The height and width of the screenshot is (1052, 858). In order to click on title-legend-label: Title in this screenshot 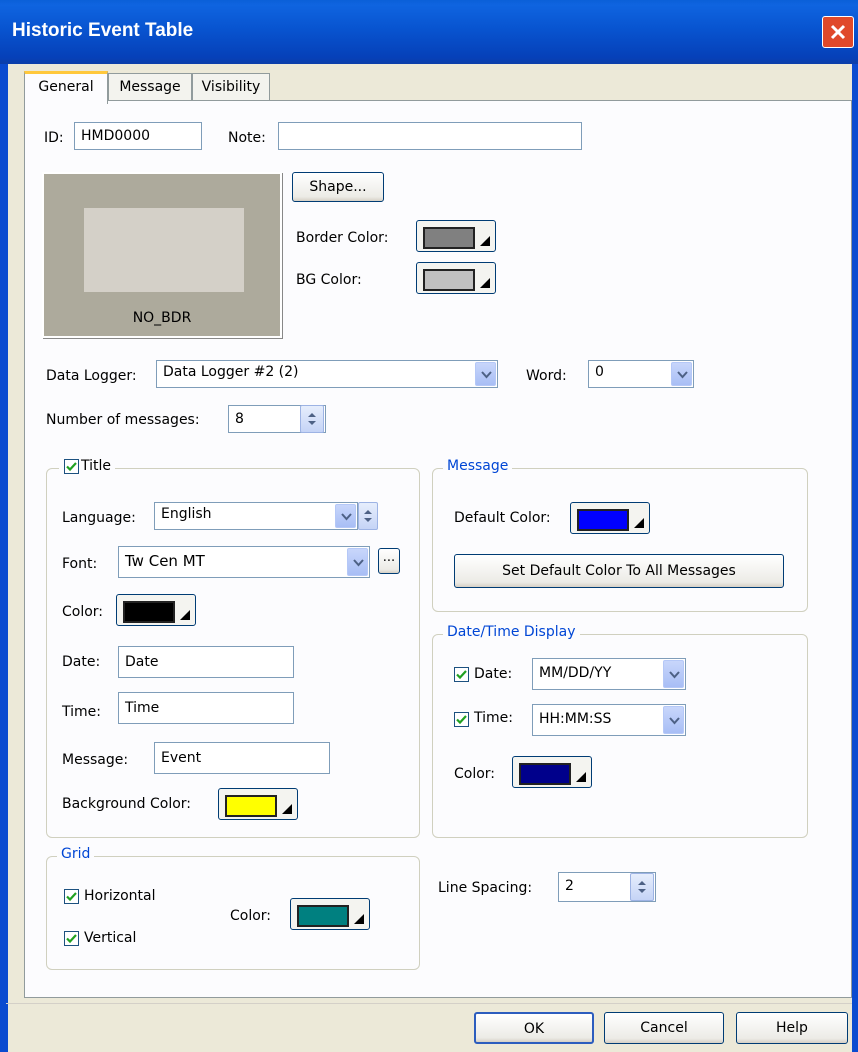, I will do `click(96, 466)`.